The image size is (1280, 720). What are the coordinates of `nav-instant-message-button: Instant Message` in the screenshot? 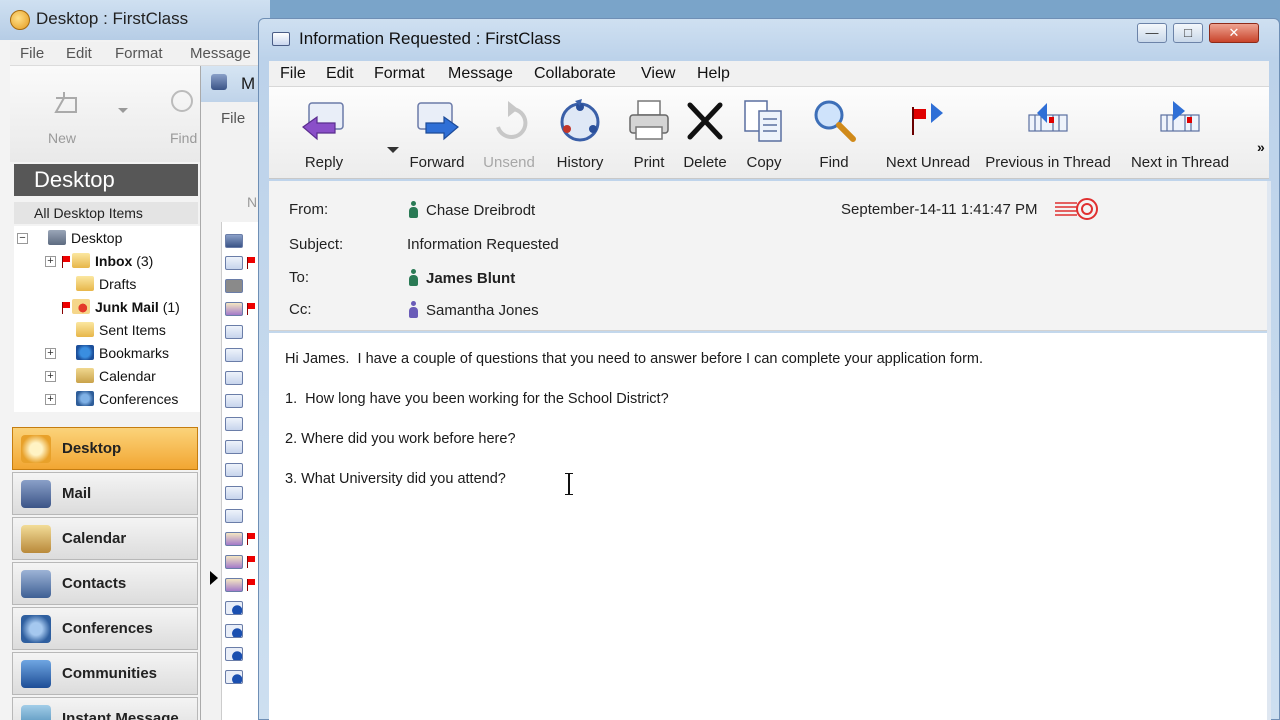 It's located at (105, 708).